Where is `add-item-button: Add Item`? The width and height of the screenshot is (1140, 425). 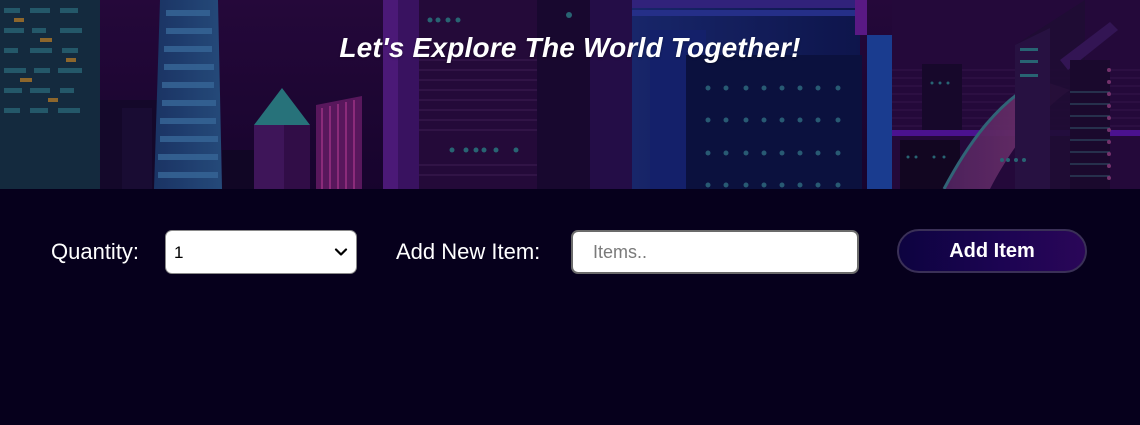
add-item-button: Add Item is located at coordinates (992, 251).